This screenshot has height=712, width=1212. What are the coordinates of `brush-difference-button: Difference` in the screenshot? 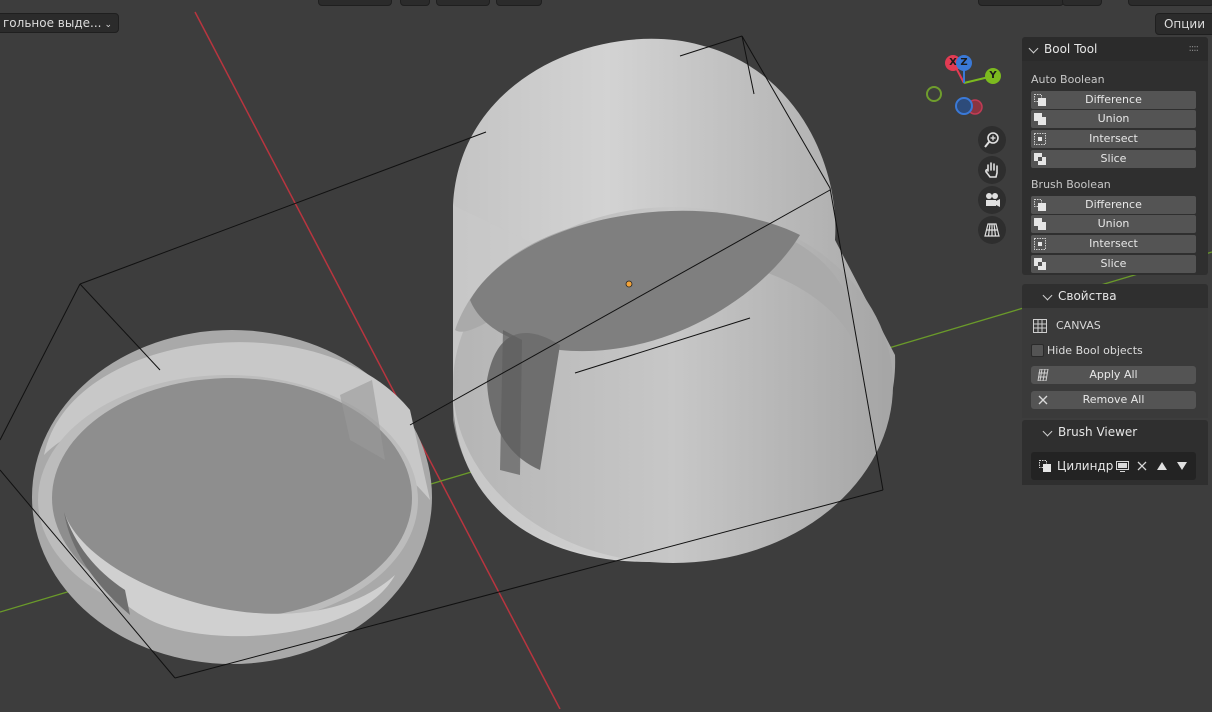 It's located at (1113, 205).